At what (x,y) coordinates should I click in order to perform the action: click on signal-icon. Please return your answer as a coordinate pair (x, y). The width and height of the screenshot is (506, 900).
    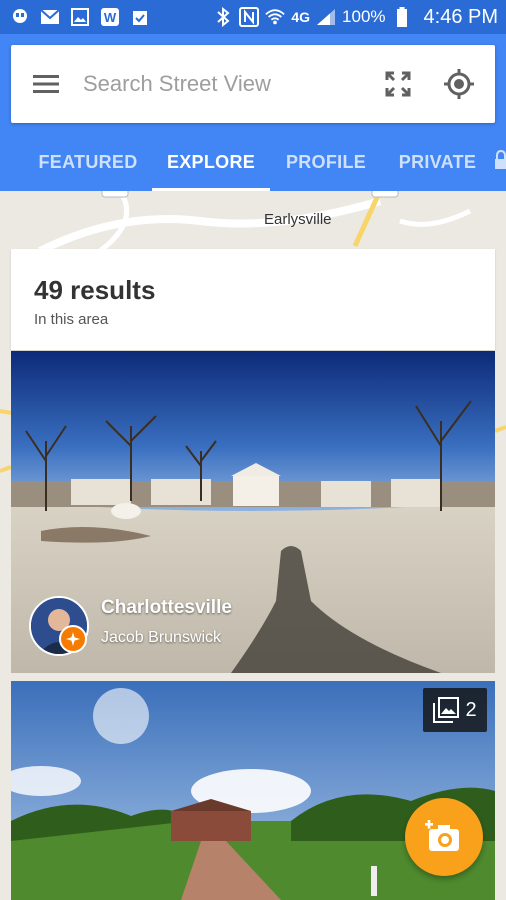
    Looking at the image, I should click on (326, 17).